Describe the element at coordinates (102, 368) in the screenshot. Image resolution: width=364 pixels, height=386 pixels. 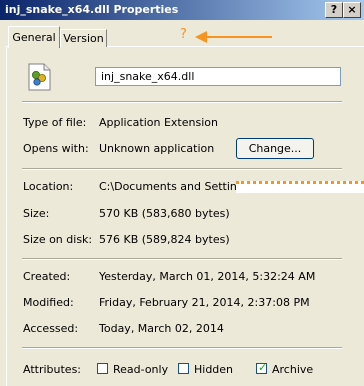
I see `read-only-checkbox` at that location.